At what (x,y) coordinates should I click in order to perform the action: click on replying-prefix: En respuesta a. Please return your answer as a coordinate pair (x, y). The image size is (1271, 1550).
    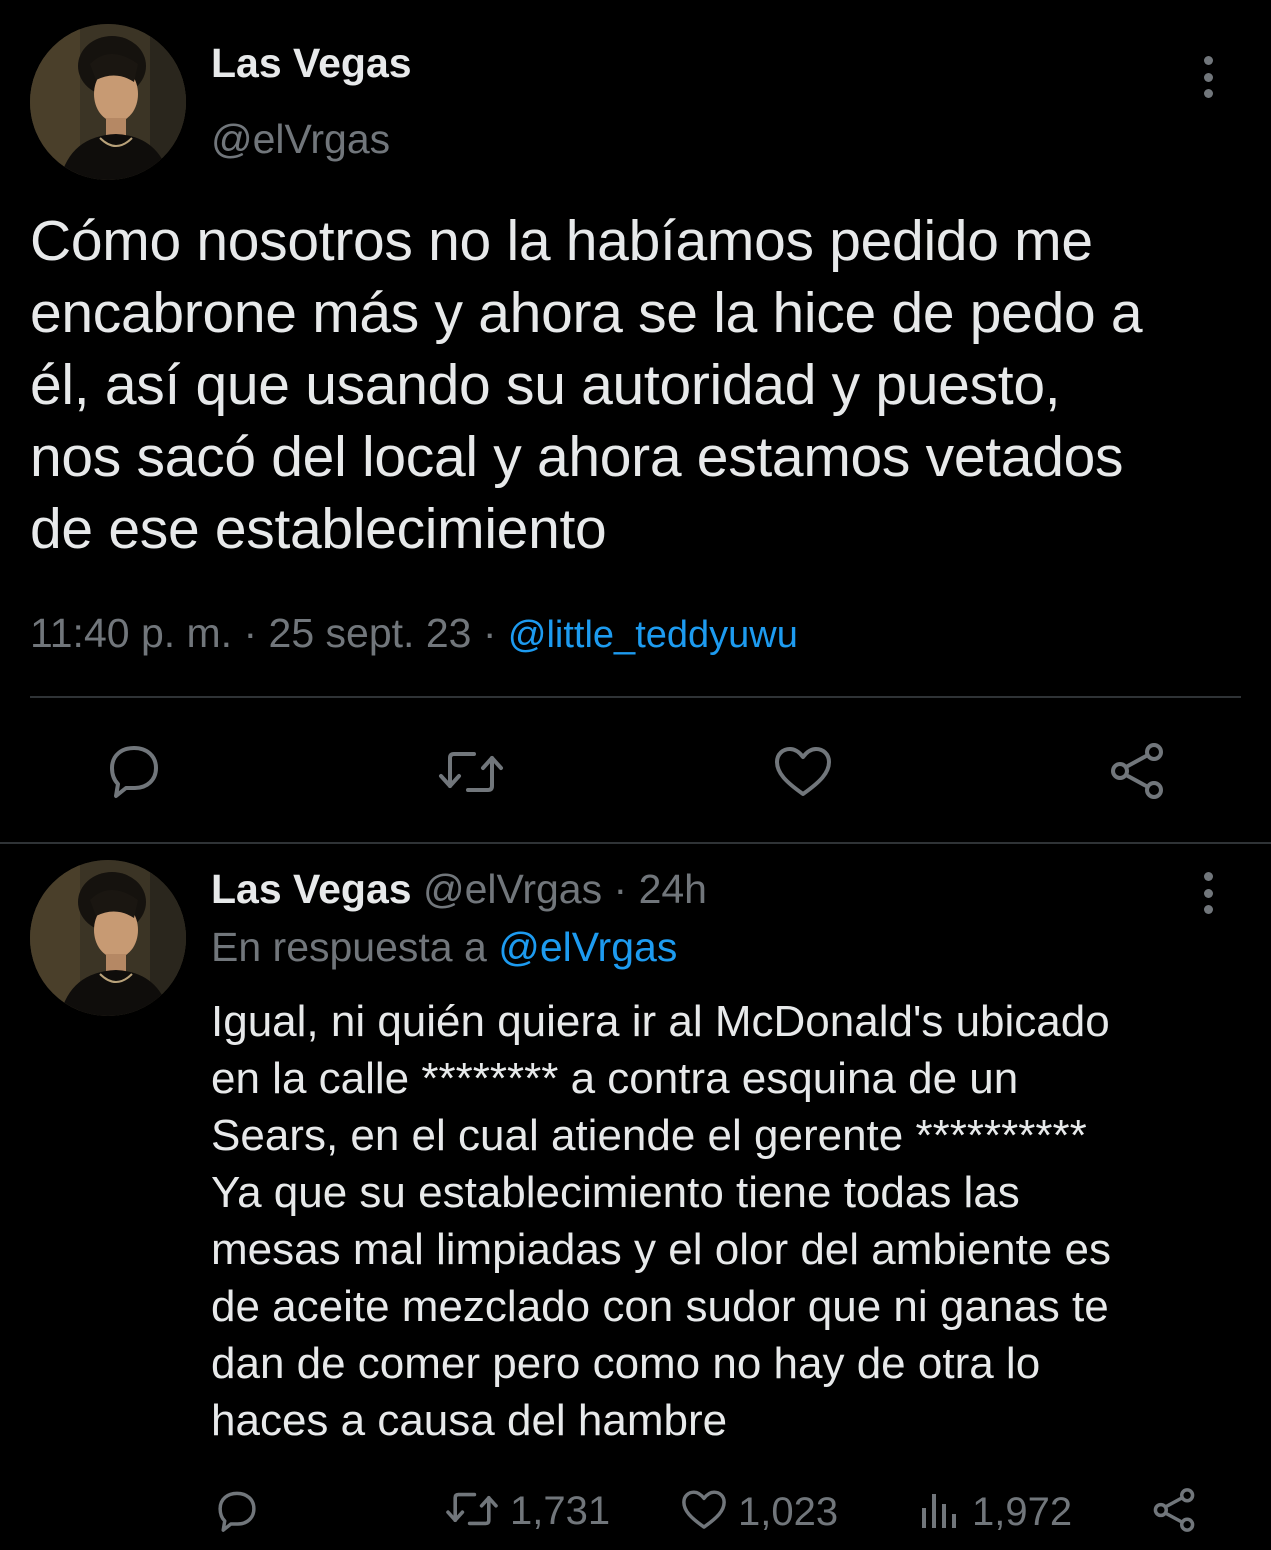
    Looking at the image, I should click on (349, 947).